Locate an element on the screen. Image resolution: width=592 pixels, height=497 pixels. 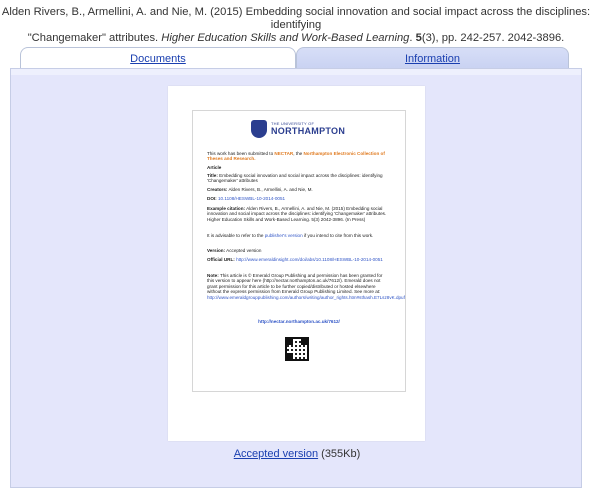
accepted-version-link: Accepted version is located at coordinates (276, 454).